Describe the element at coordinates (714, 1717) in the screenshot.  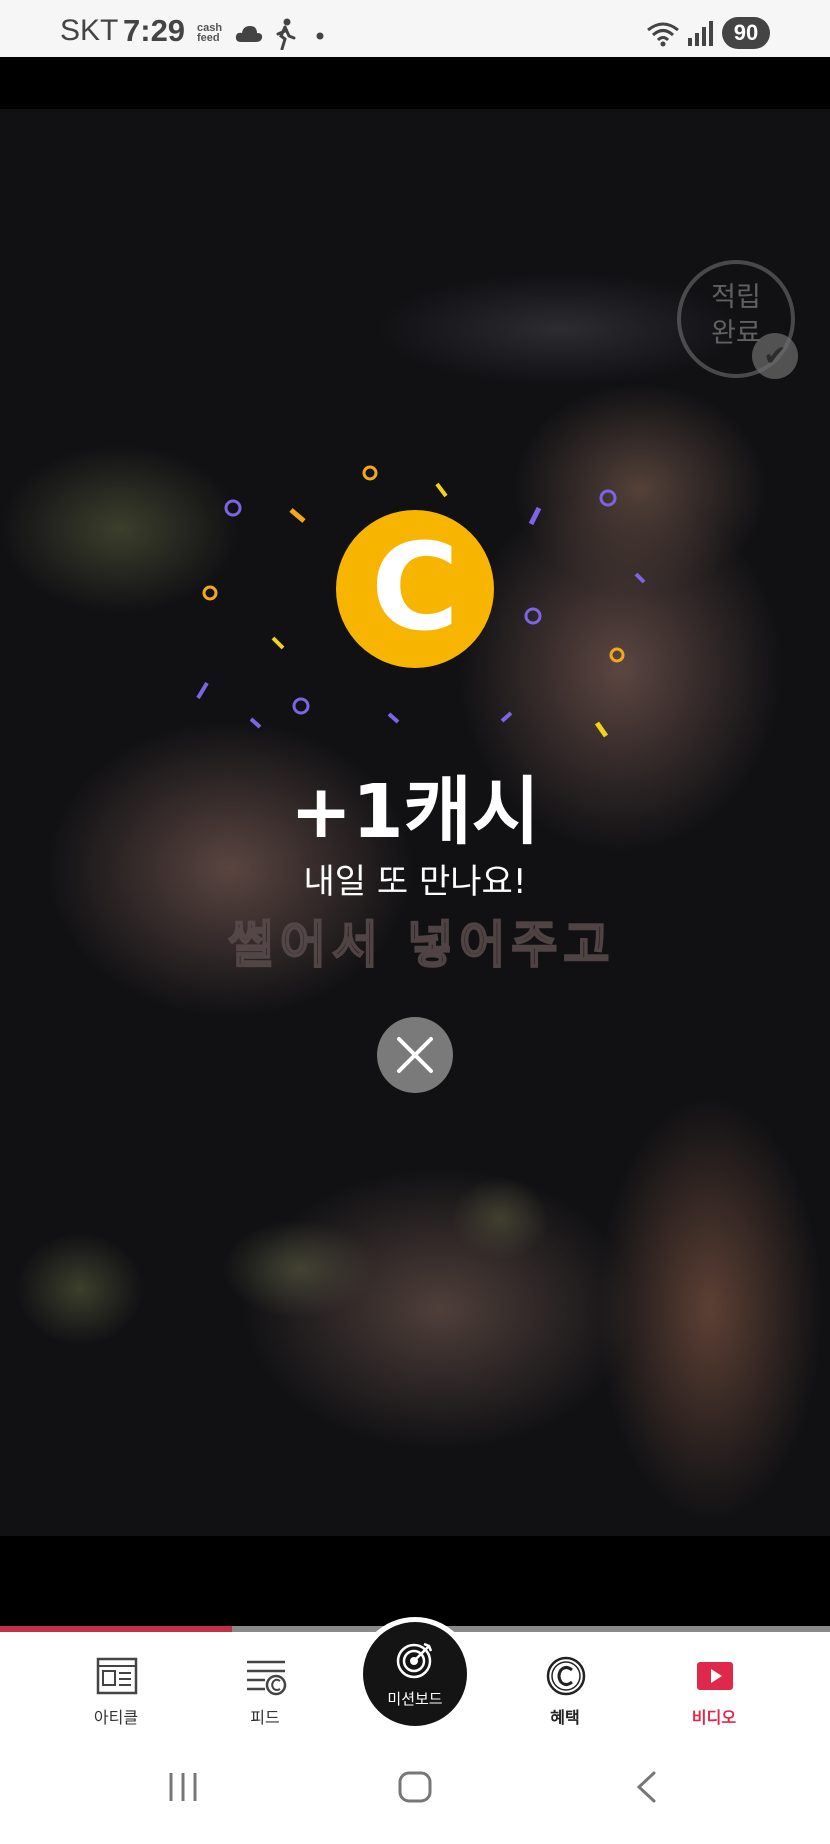
I see `nav-label-video: 비디오` at that location.